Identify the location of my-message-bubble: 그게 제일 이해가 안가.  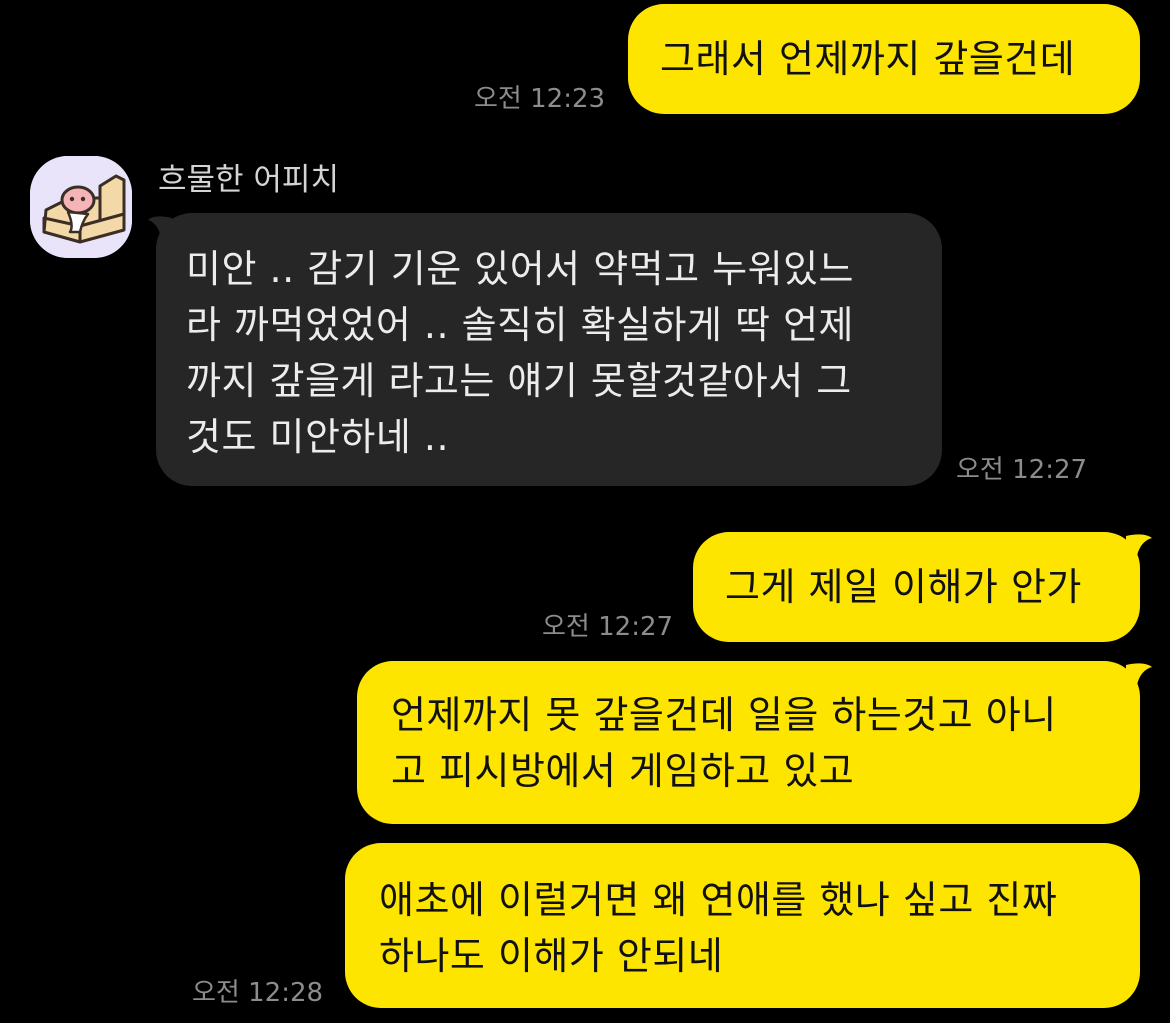
(916, 587).